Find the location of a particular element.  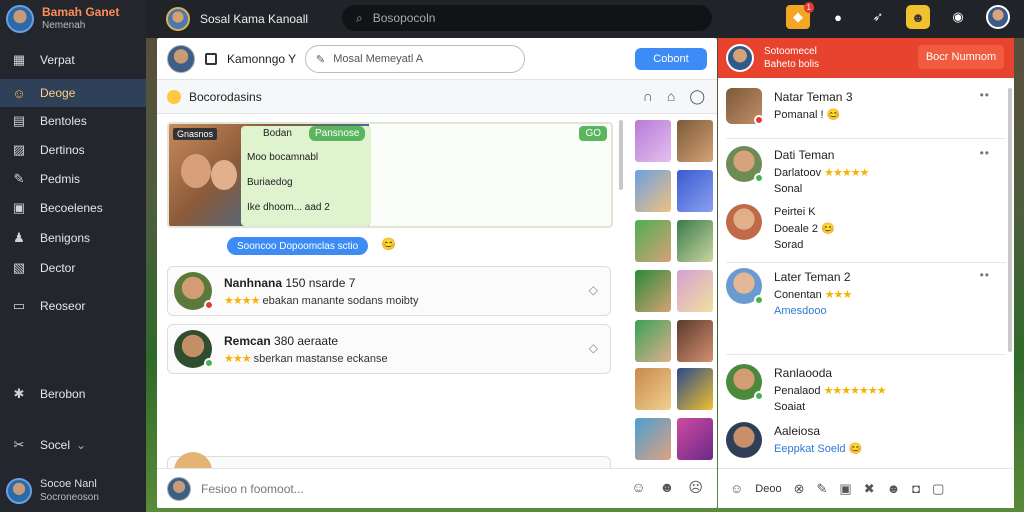

home-icon: ⌂ is located at coordinates (671, 96).